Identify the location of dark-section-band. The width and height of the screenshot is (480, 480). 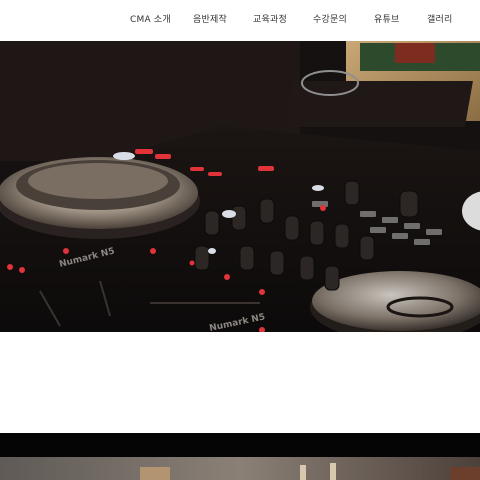
(240, 445).